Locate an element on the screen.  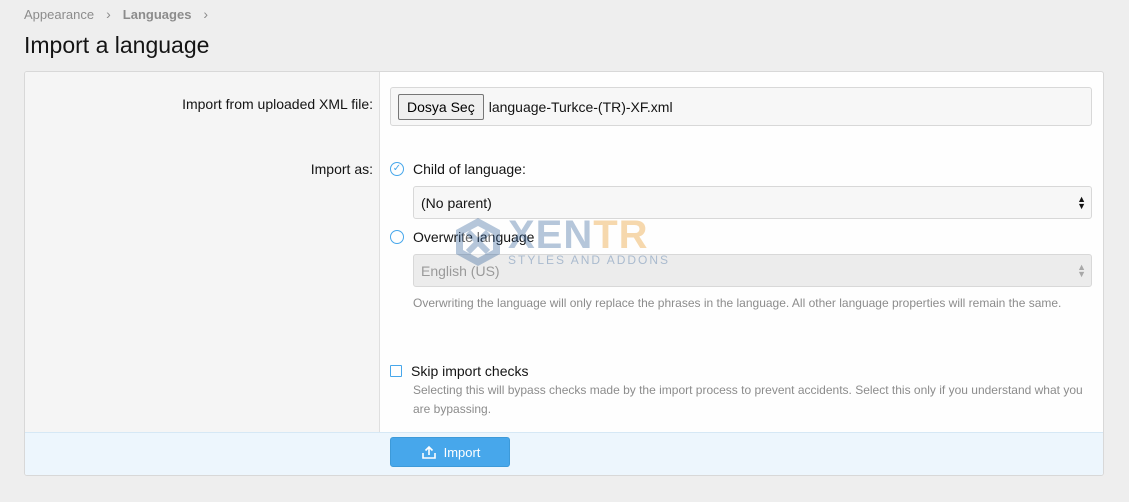
skip-import-checks-checkbox: Skip import checks is located at coordinates (459, 371).